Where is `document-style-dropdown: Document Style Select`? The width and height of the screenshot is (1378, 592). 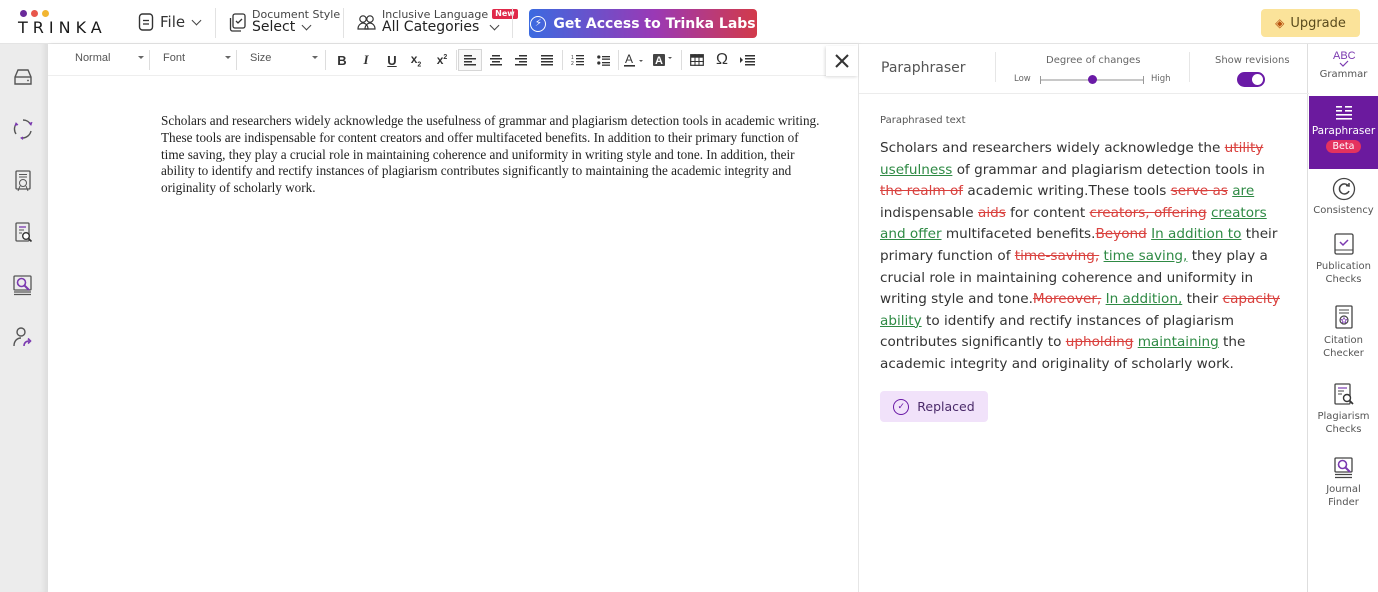 document-style-dropdown: Document Style Select is located at coordinates (284, 22).